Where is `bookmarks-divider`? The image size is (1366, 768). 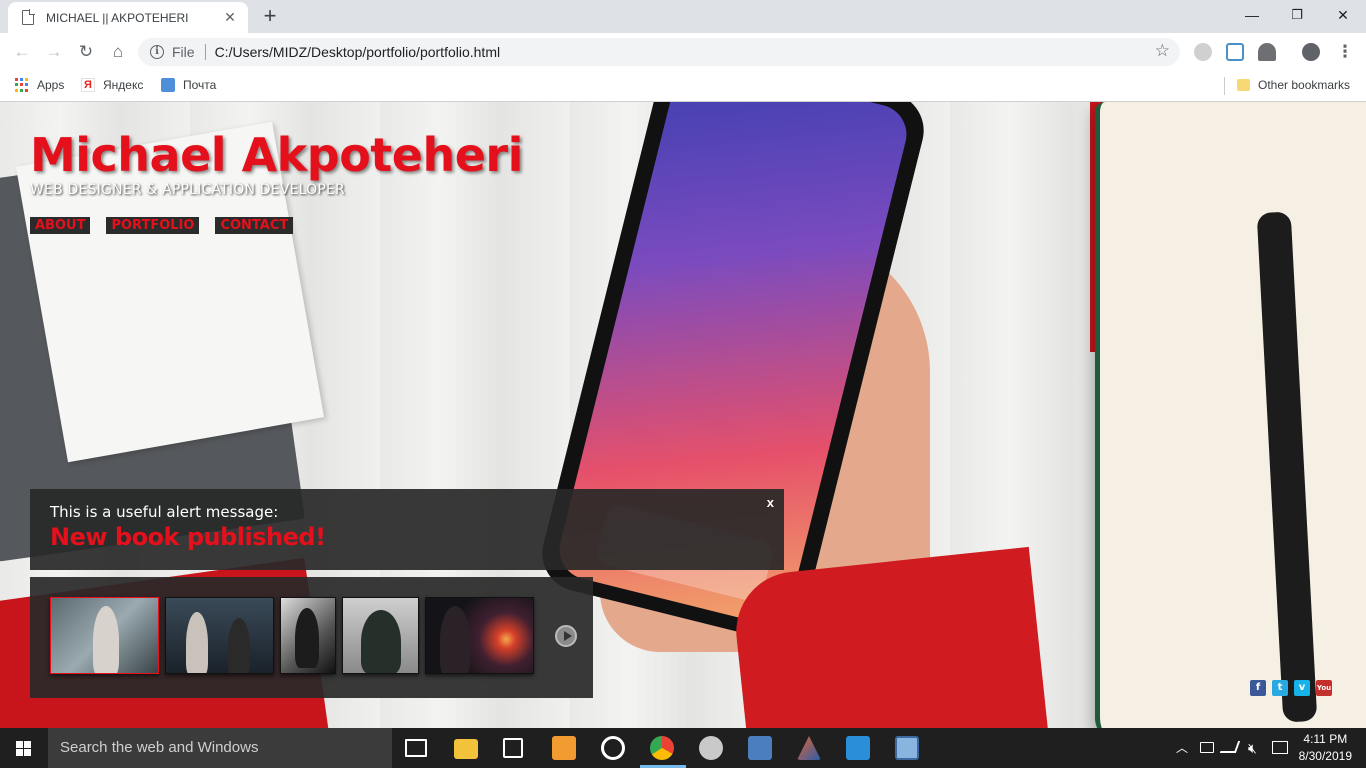
bookmarks-divider is located at coordinates (1224, 86).